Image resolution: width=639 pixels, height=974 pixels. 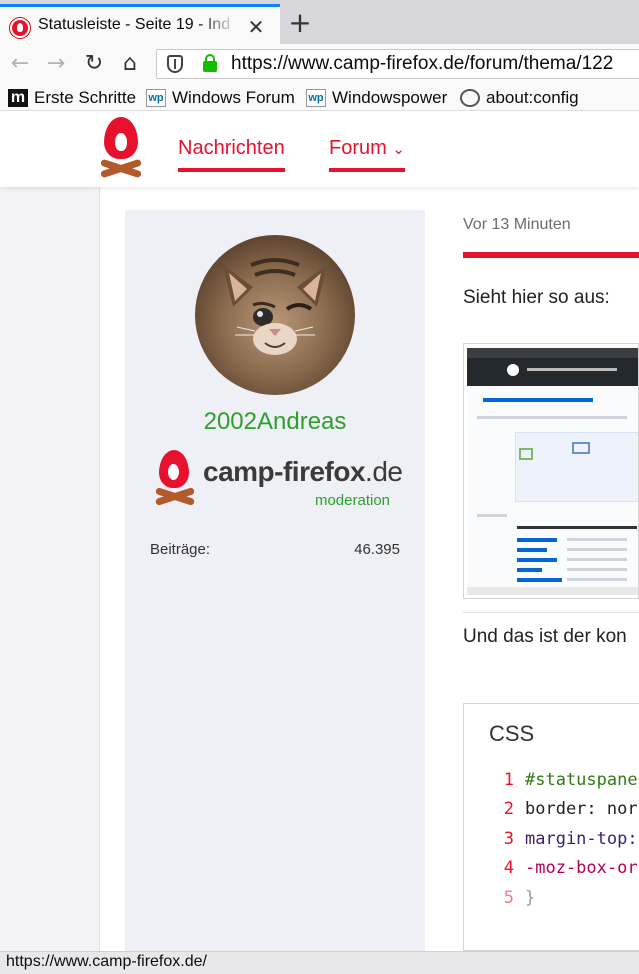 What do you see at coordinates (552, 591) in the screenshot?
I see `screenshot-statusbar-image` at bounding box center [552, 591].